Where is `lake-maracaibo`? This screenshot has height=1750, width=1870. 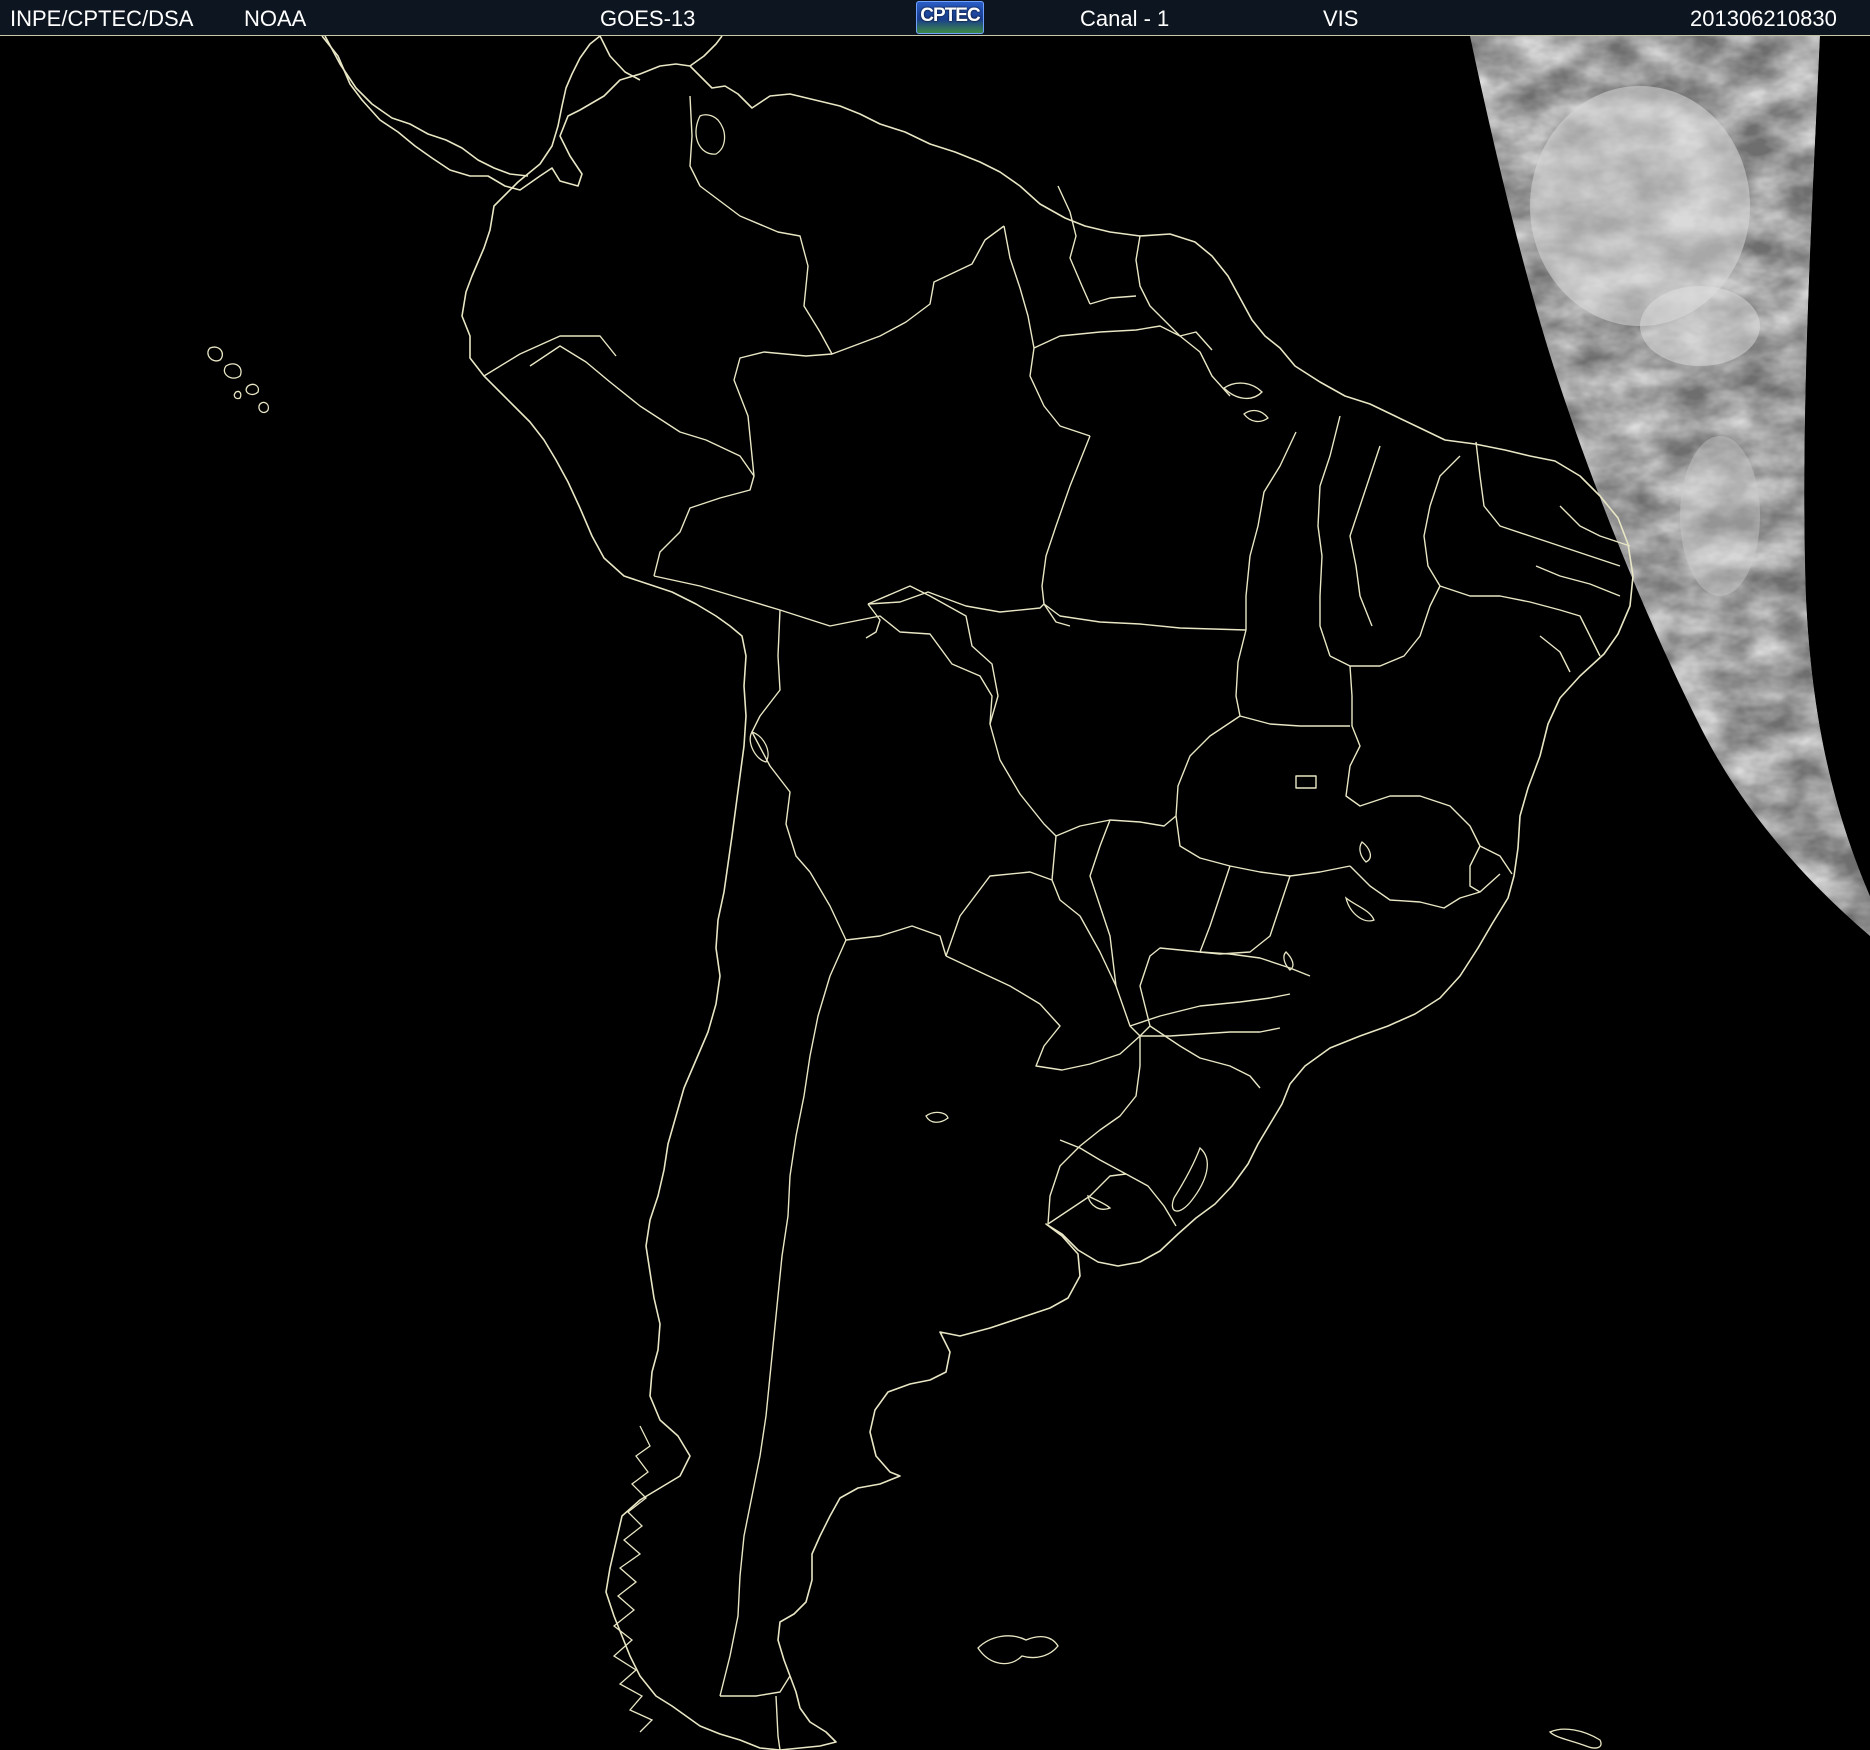
lake-maracaibo is located at coordinates (710, 134).